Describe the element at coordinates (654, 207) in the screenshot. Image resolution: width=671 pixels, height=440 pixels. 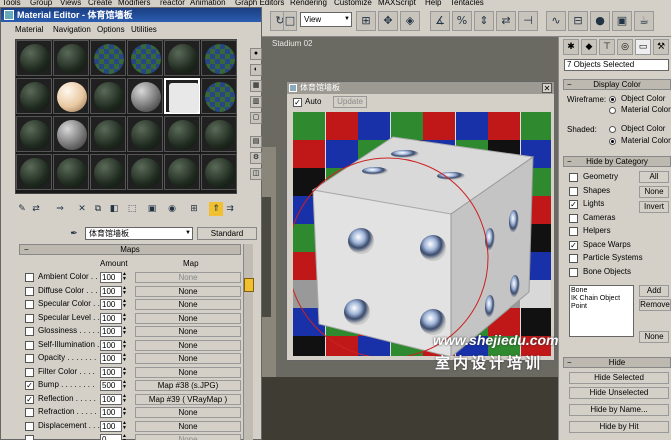
I see `invert-button: Invert` at that location.